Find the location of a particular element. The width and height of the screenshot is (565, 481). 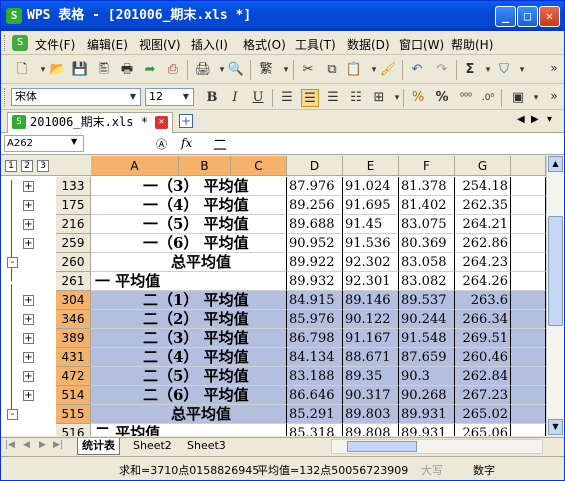

print-icon: 🖨 is located at coordinates (203, 70).